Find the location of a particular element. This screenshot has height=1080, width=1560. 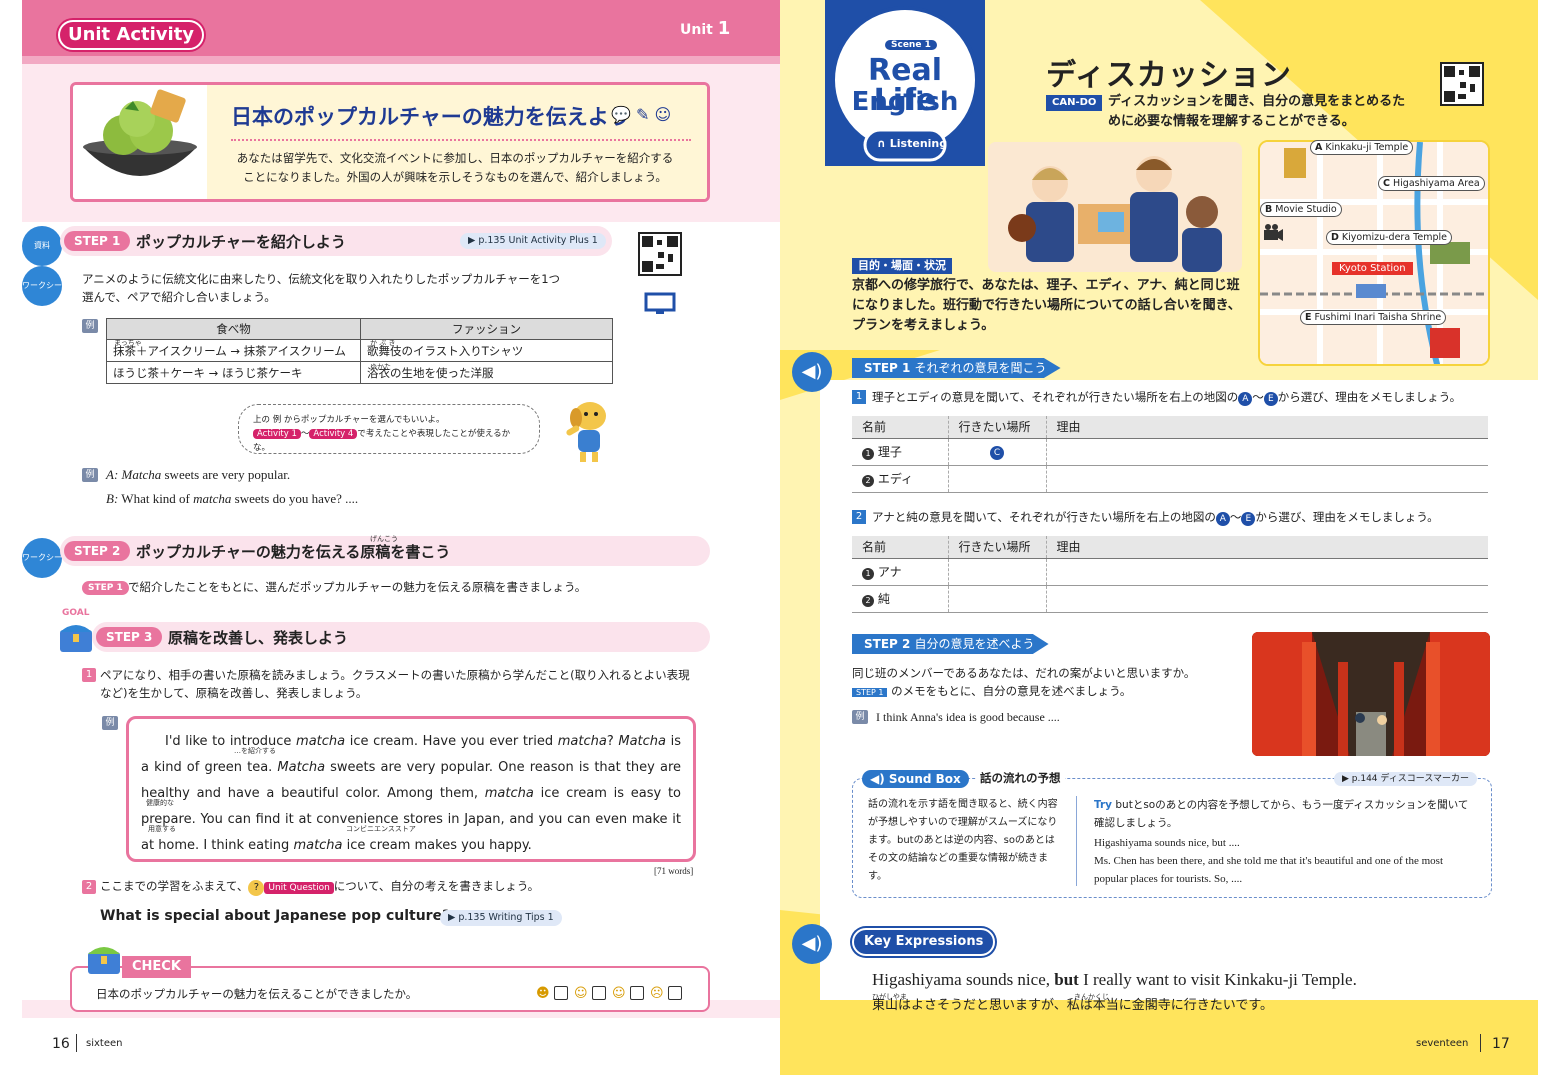

step1-ref-link: ▶ p.135 Unit Activity Plus 1 is located at coordinates (533, 241).